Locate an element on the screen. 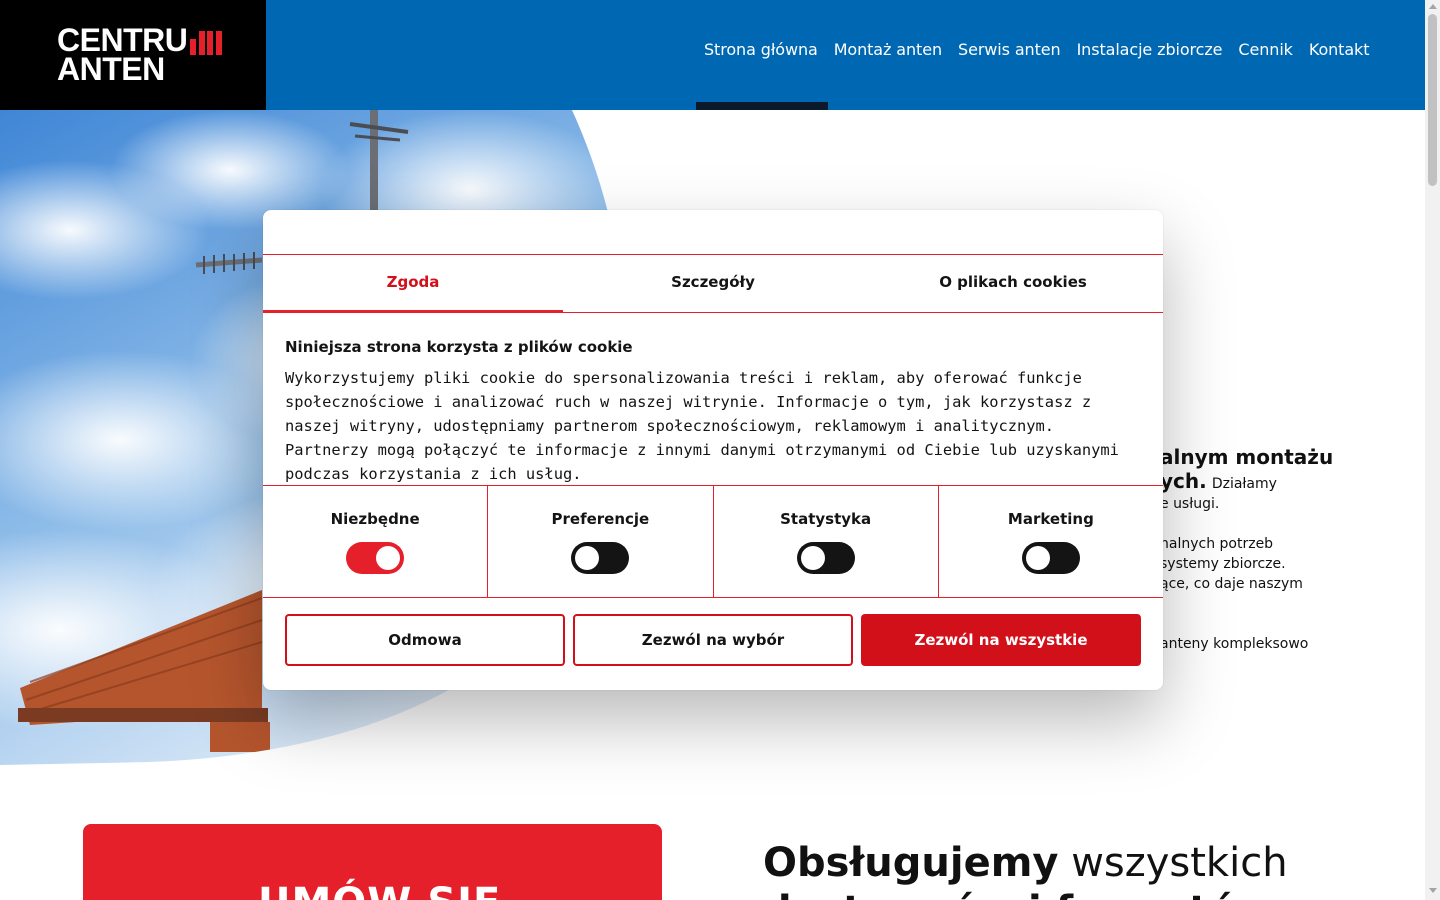  logo-line-2: ANTEN is located at coordinates (111, 69).